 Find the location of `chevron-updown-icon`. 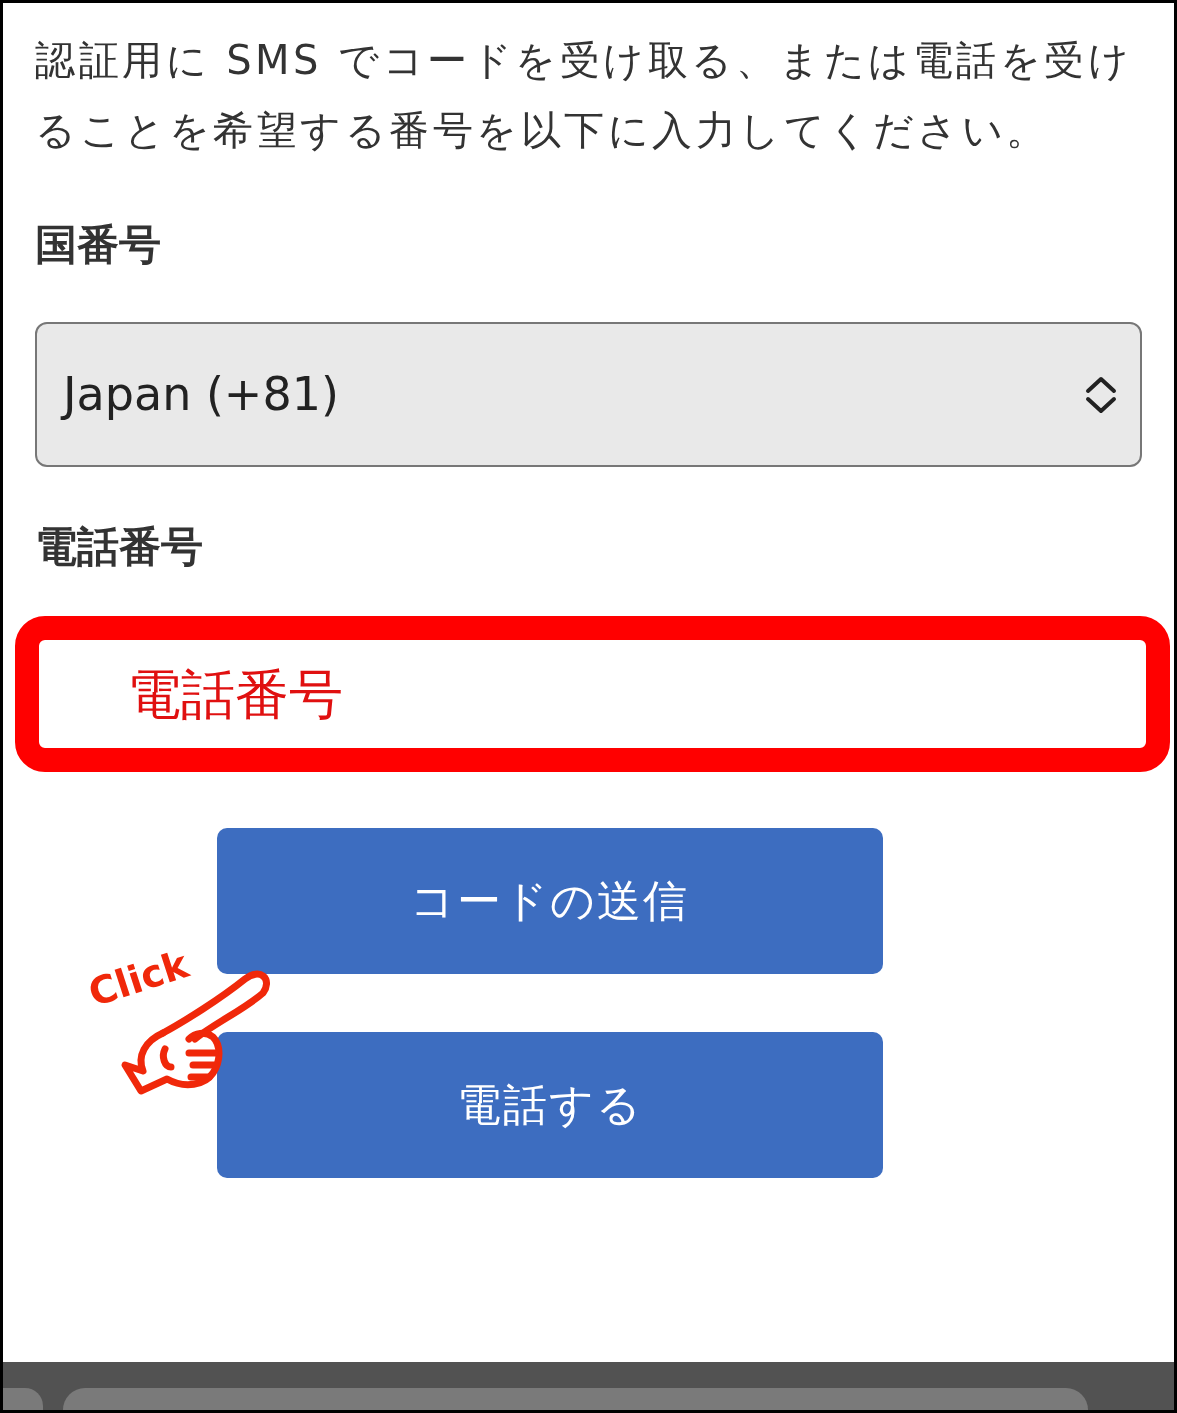

chevron-updown-icon is located at coordinates (1101, 394).